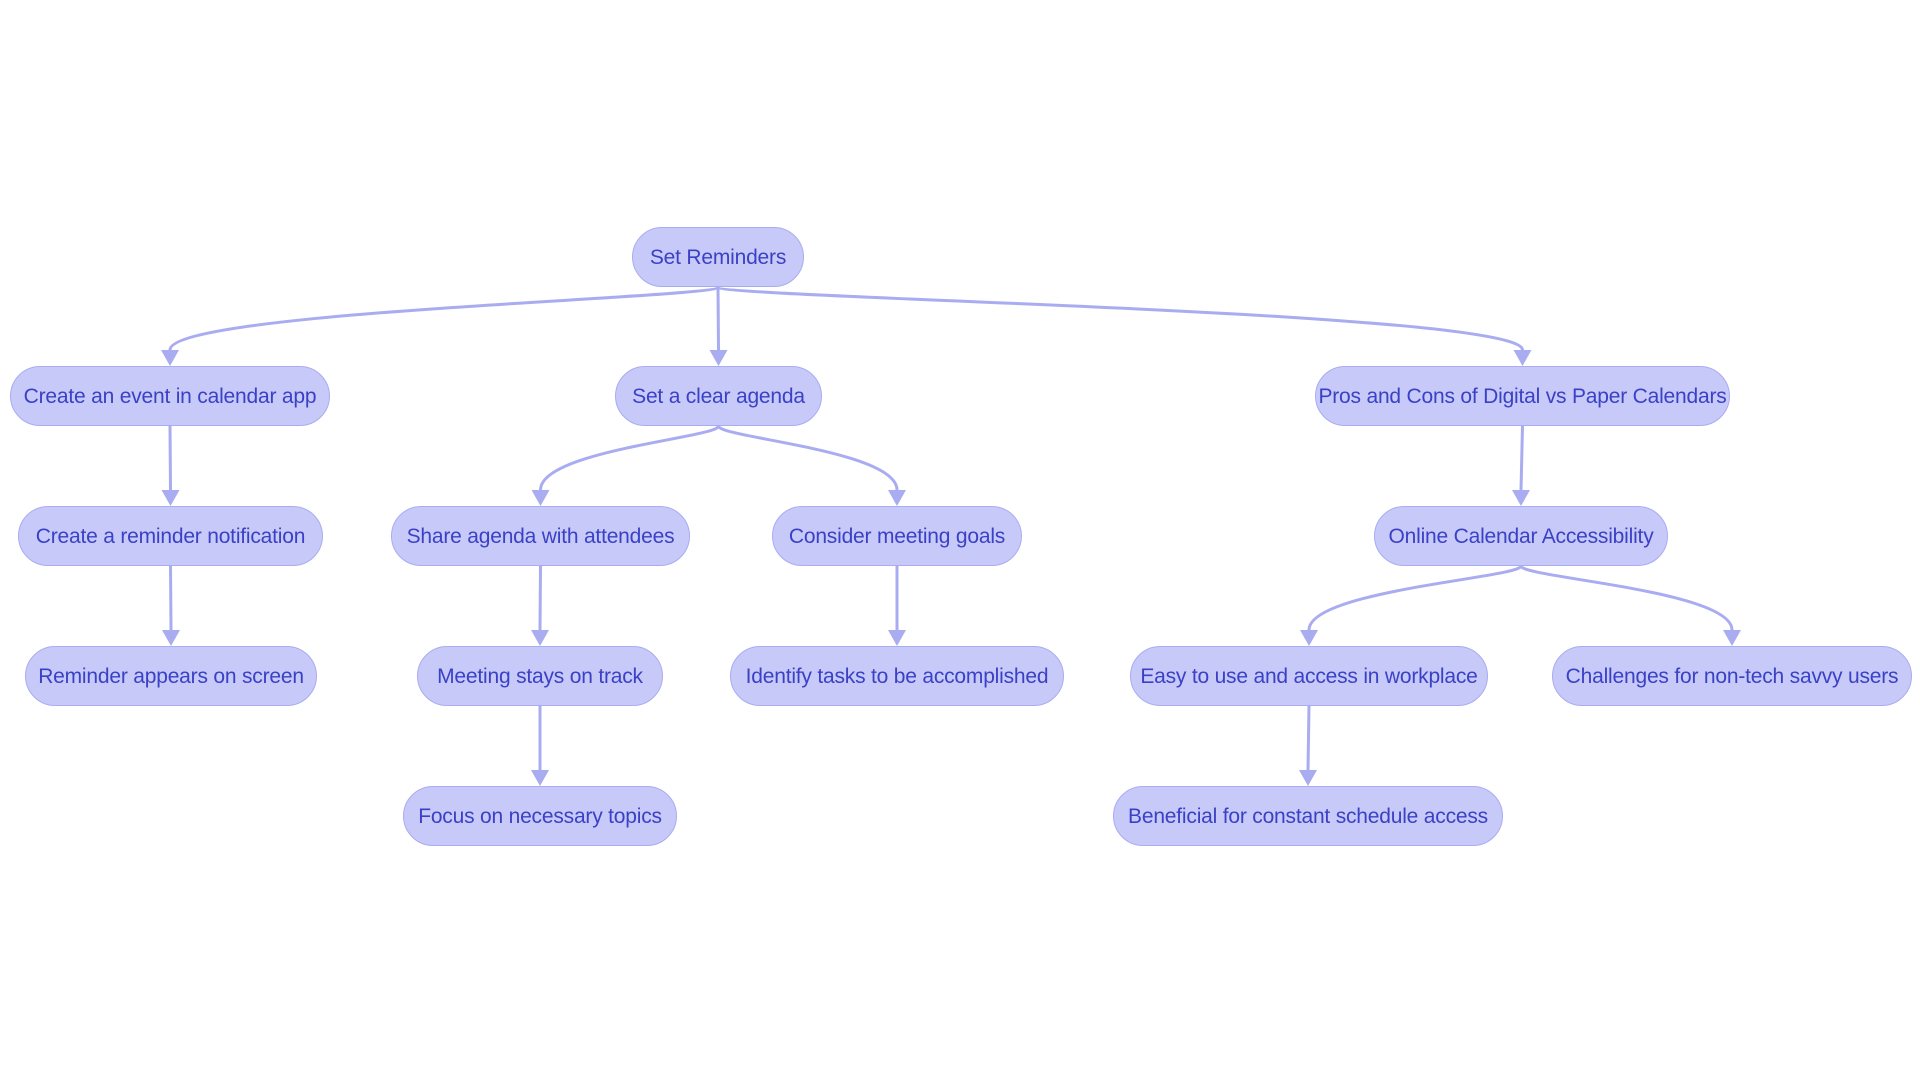 The height and width of the screenshot is (1080, 1920). I want to click on node-stays-on-track: Meeting stays on track, so click(540, 676).